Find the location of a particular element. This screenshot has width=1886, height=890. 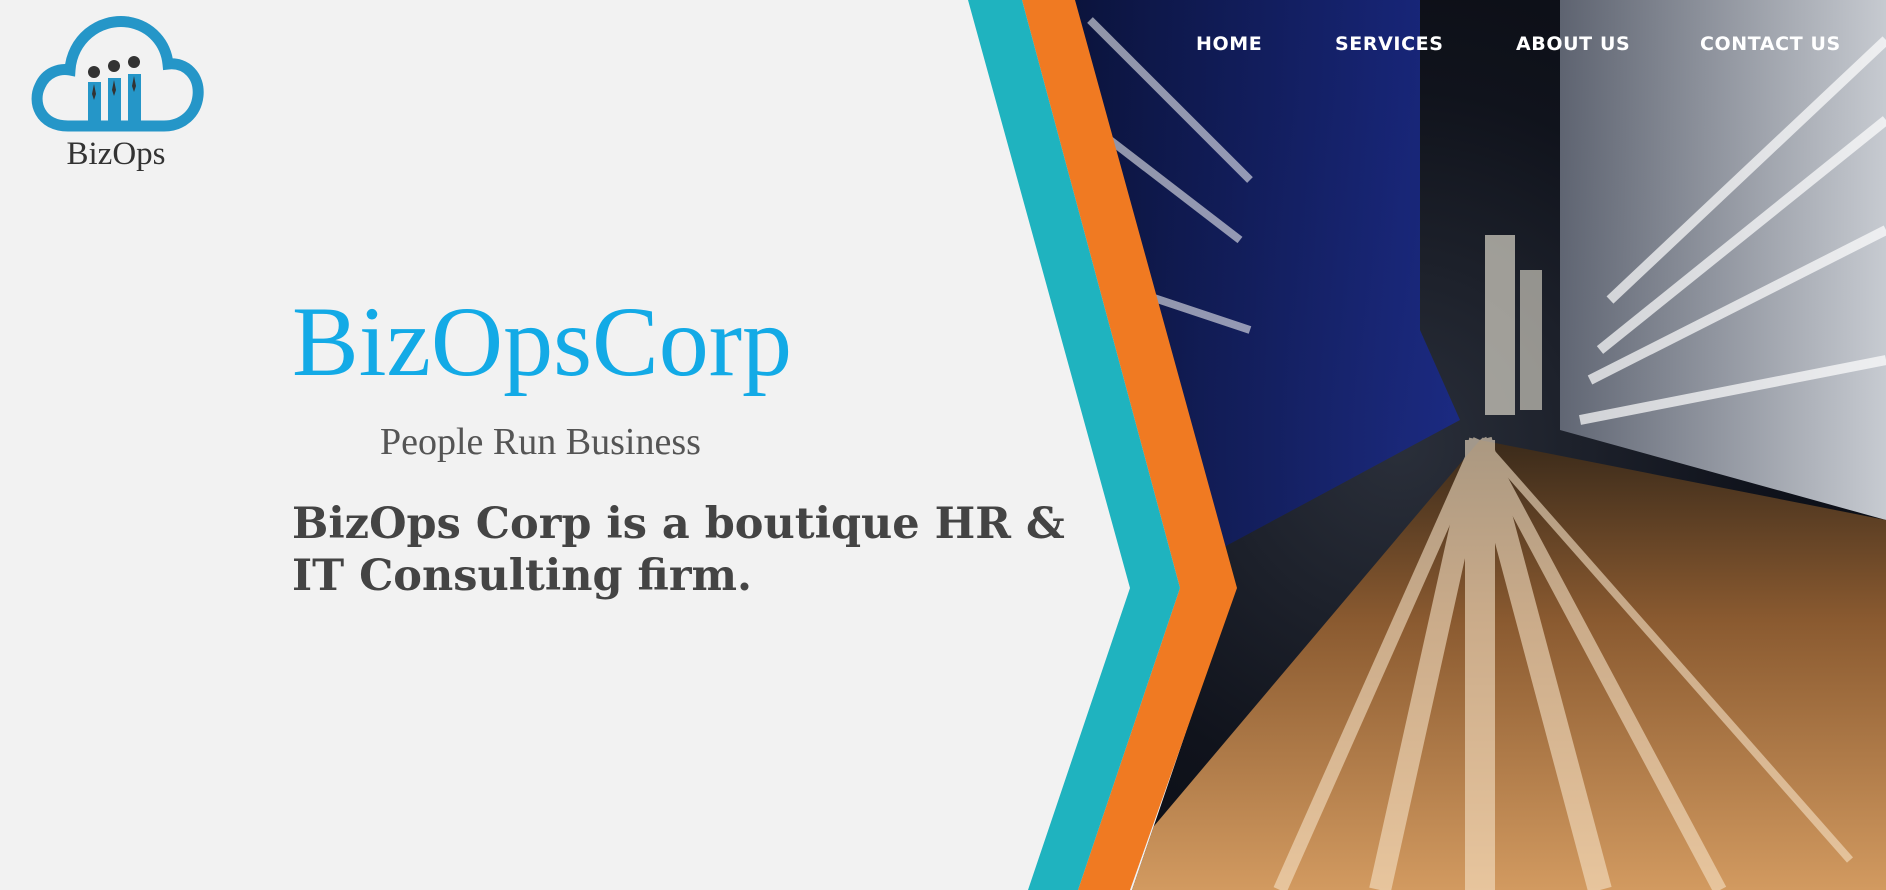

hero-title: BizOpsCorp is located at coordinates (542, 341).